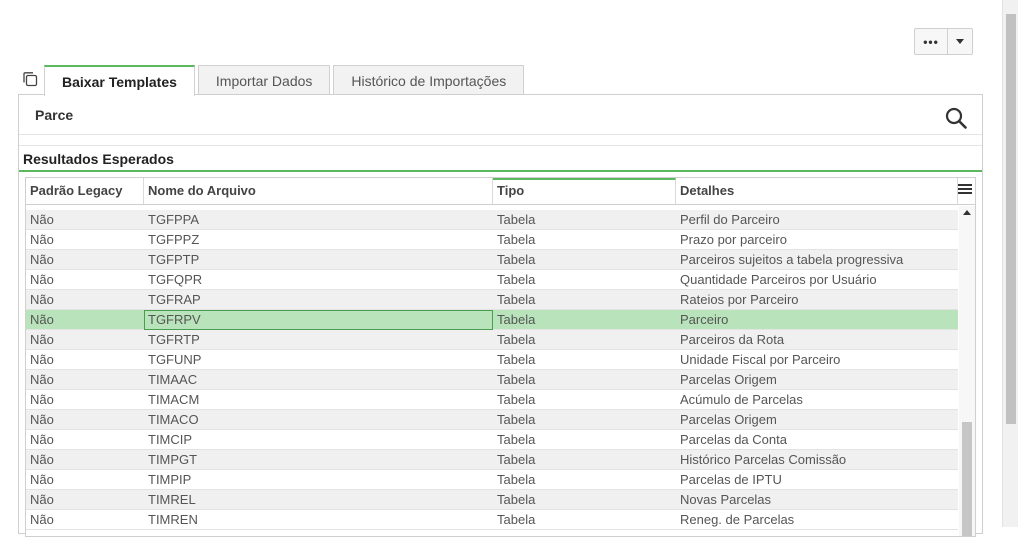  I want to click on tab-historico-importacoes: Histórico de Importações, so click(429, 80).